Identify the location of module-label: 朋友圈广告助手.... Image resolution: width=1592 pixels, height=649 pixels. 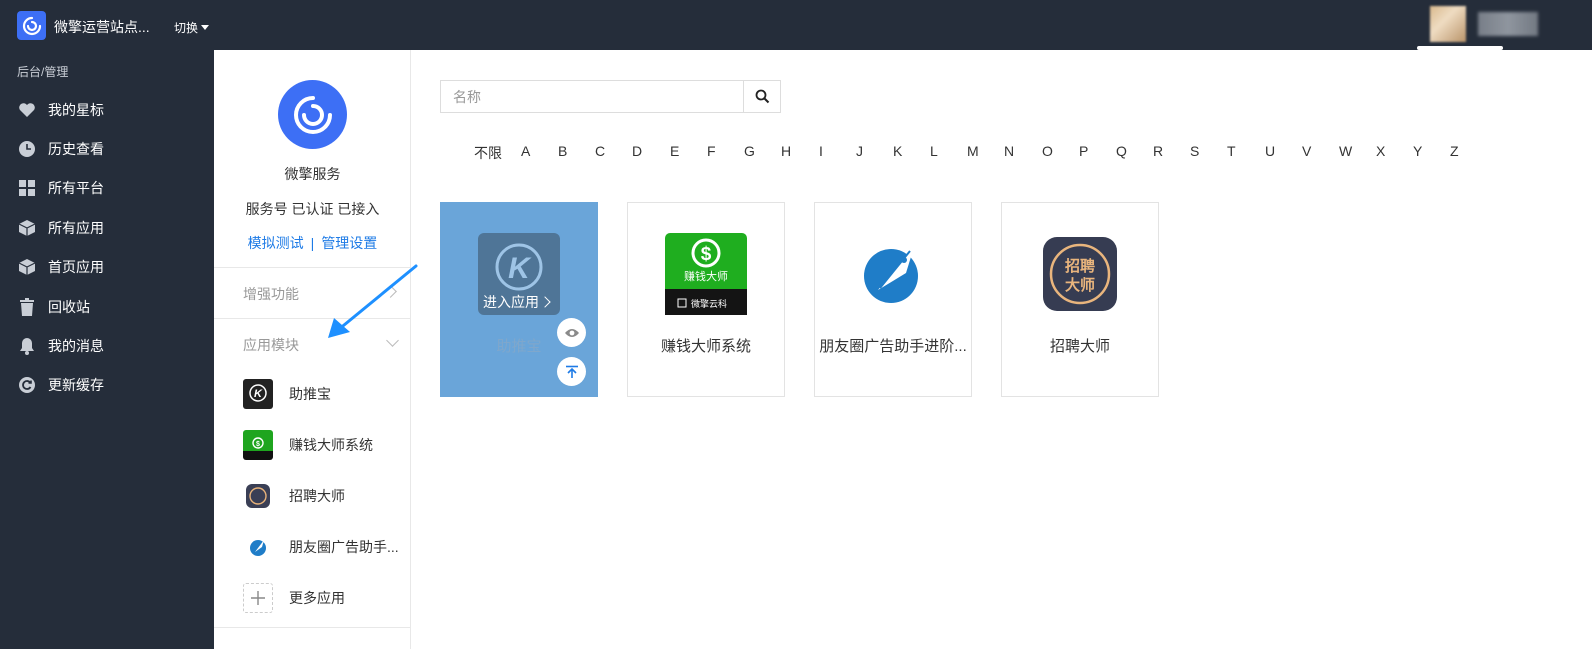
(344, 547).